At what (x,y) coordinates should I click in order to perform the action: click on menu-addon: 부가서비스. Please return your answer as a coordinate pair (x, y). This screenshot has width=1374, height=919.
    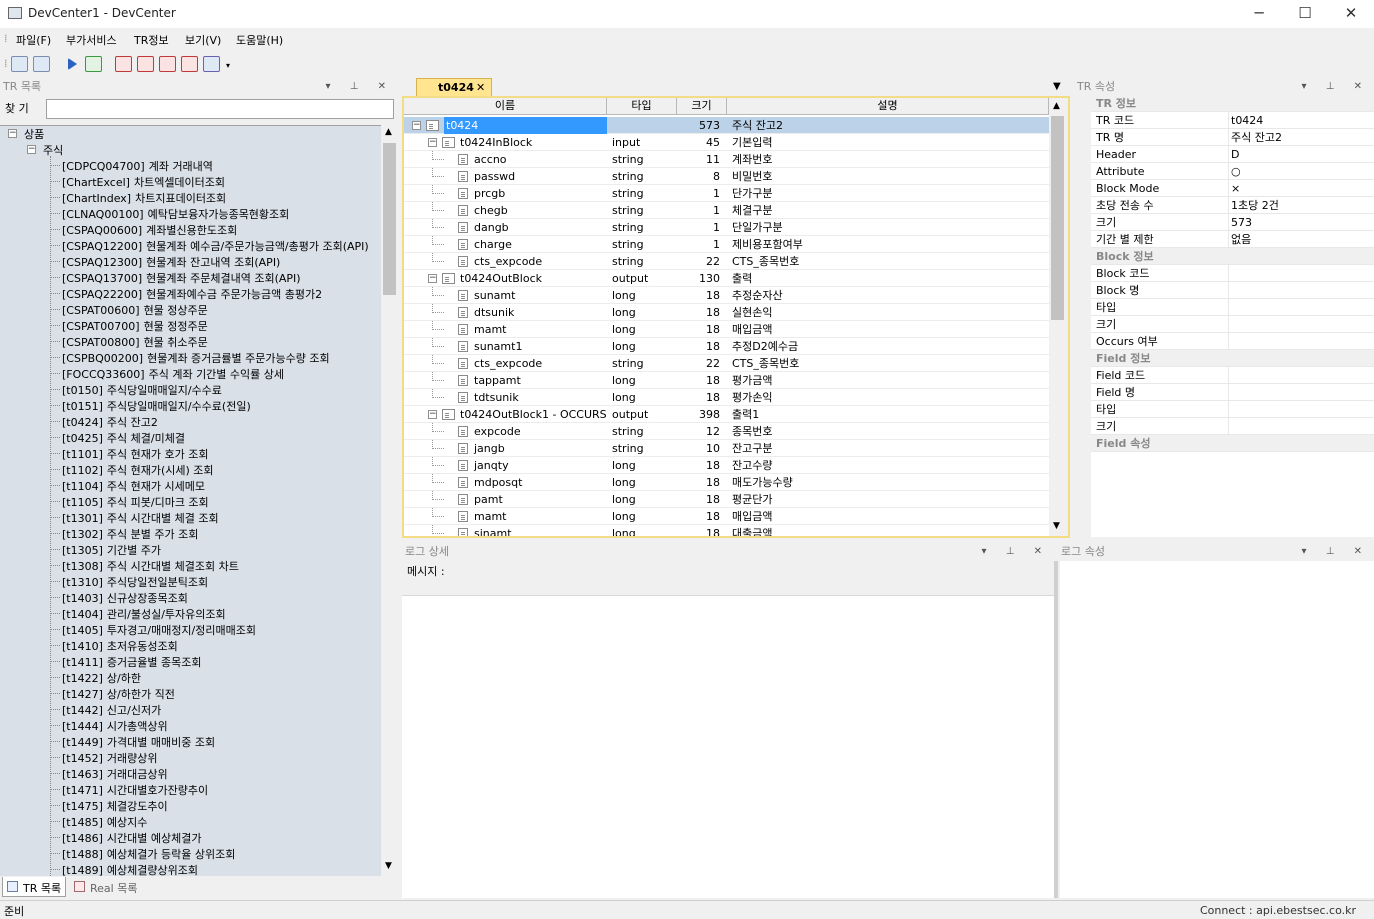
    Looking at the image, I should click on (91, 40).